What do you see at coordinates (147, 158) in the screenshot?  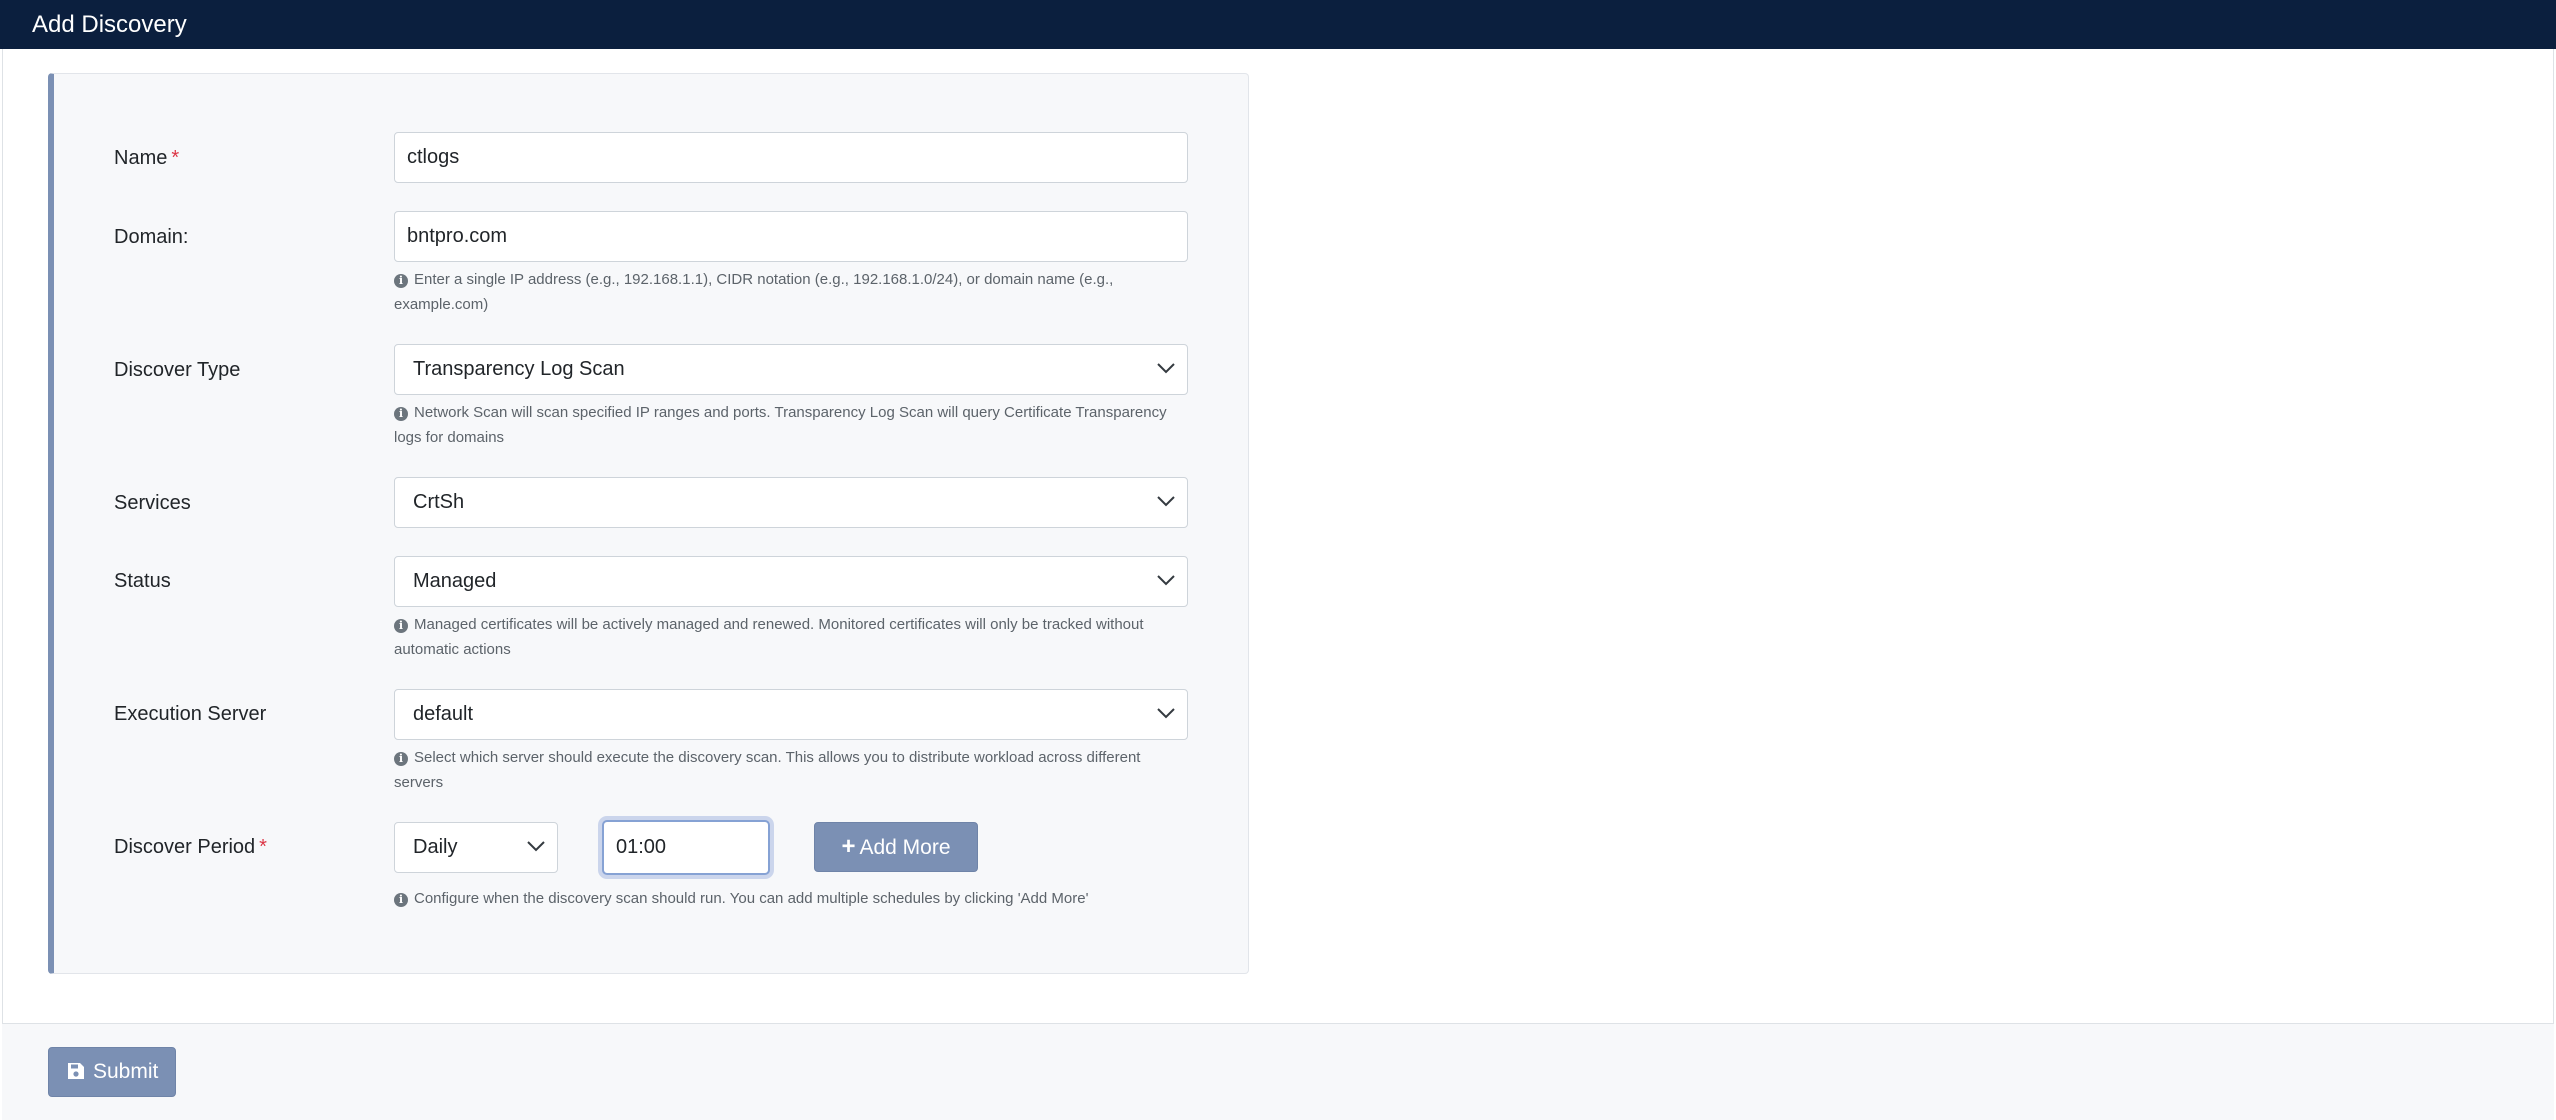 I see `name-label: Name *` at bounding box center [147, 158].